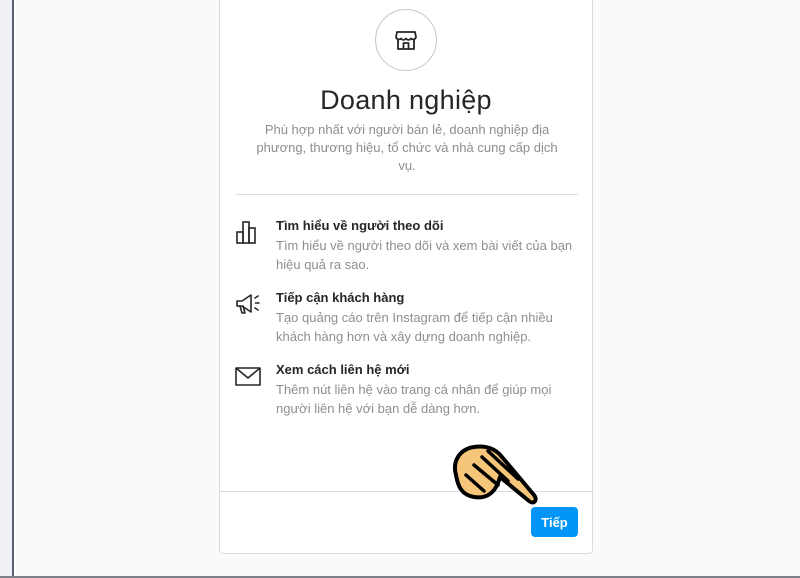  Describe the element at coordinates (7, 289) in the screenshot. I see `window-left-edge` at that location.